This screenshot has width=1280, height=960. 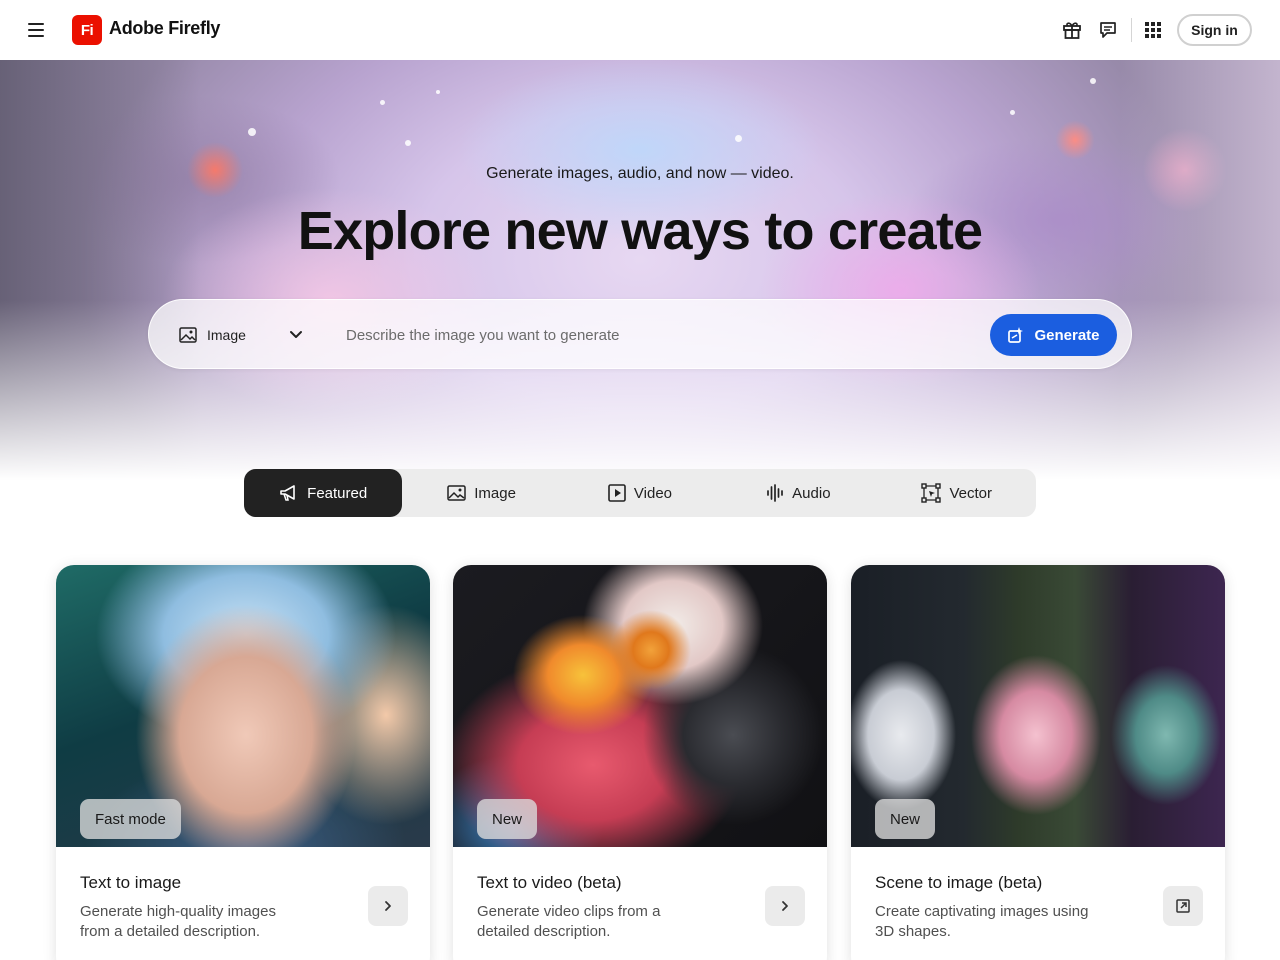 I want to click on open-external-icon, so click(x=1183, y=906).